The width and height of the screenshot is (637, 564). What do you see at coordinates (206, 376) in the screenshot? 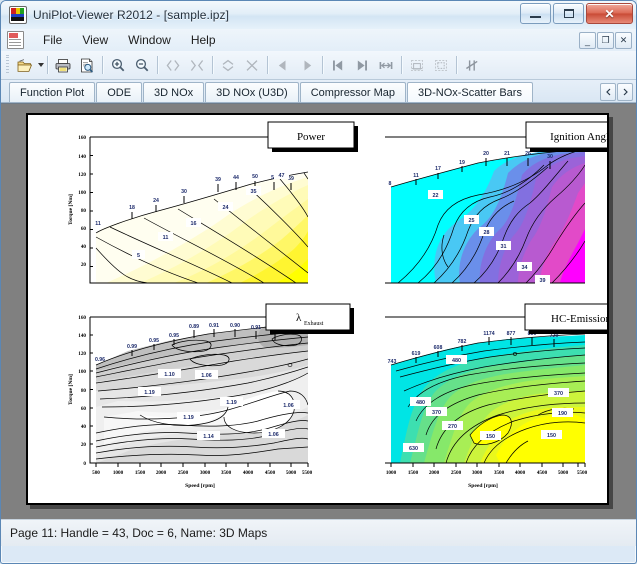
I see `svg-text: 1.06` at bounding box center [206, 376].